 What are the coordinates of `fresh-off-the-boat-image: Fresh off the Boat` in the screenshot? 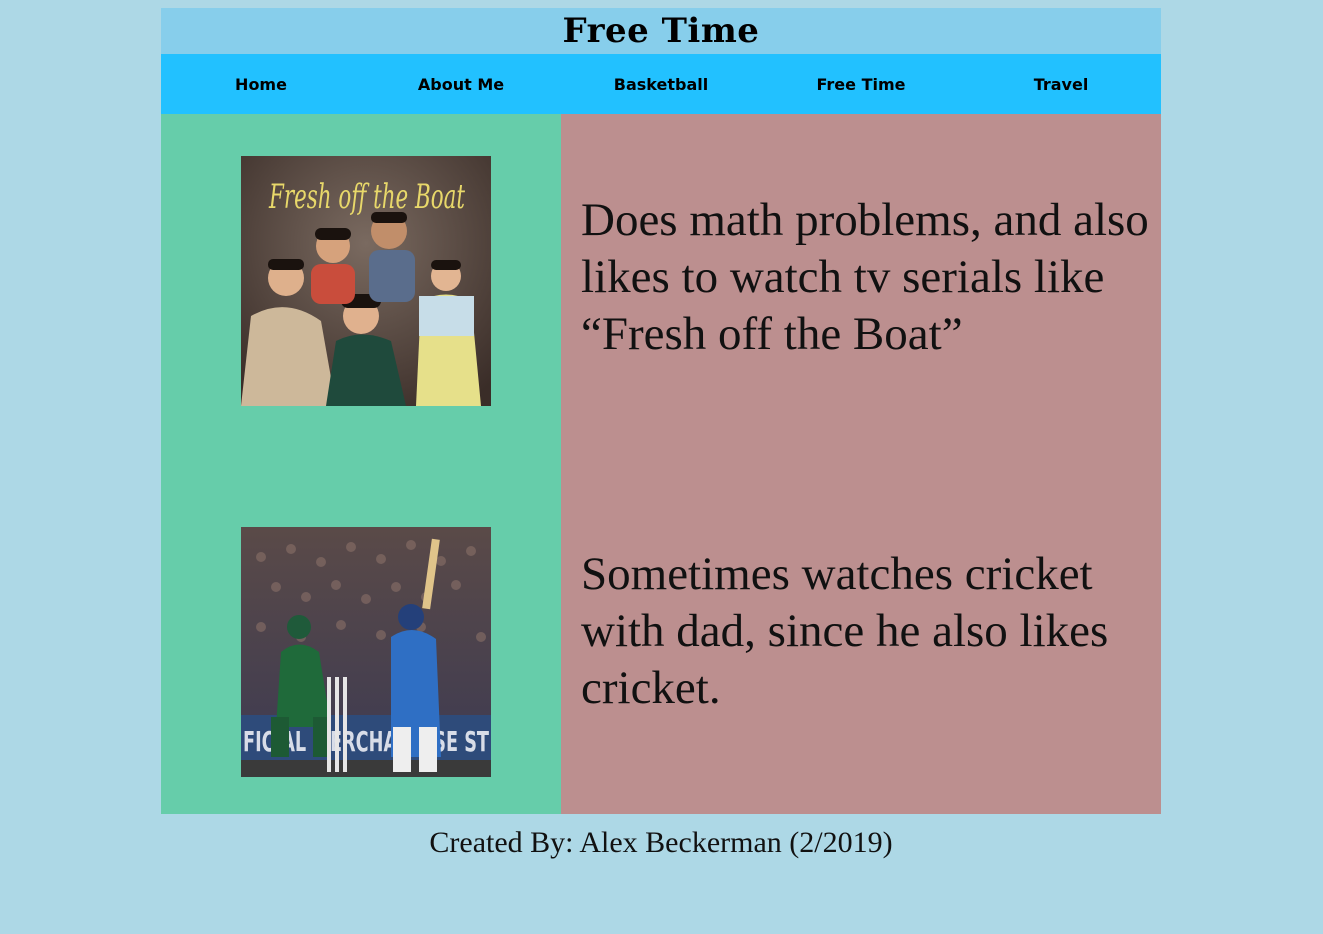 It's located at (366, 281).